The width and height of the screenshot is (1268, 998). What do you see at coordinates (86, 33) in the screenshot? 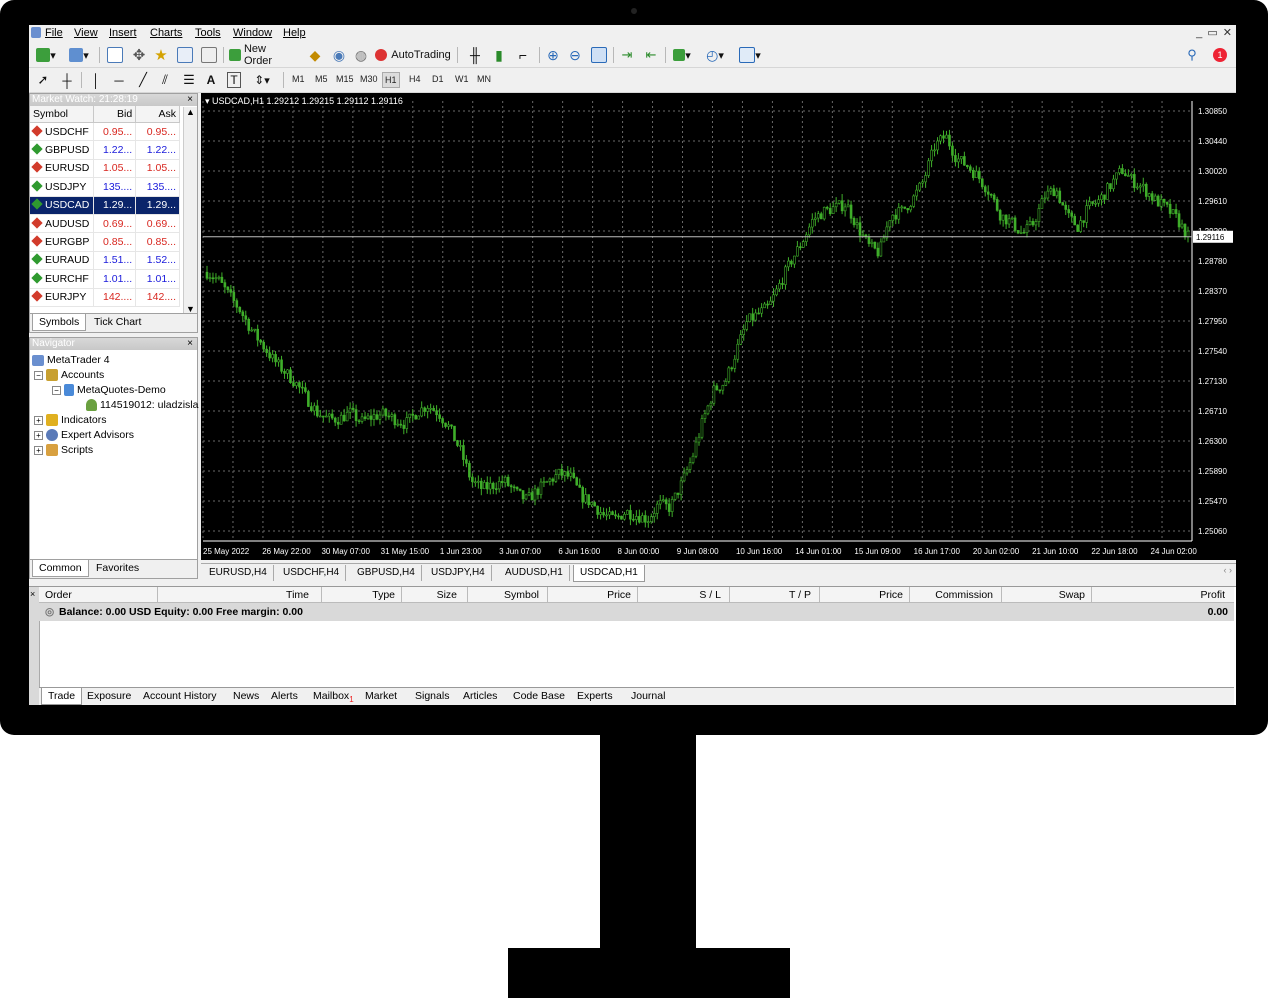
I see `menu-view: View` at bounding box center [86, 33].